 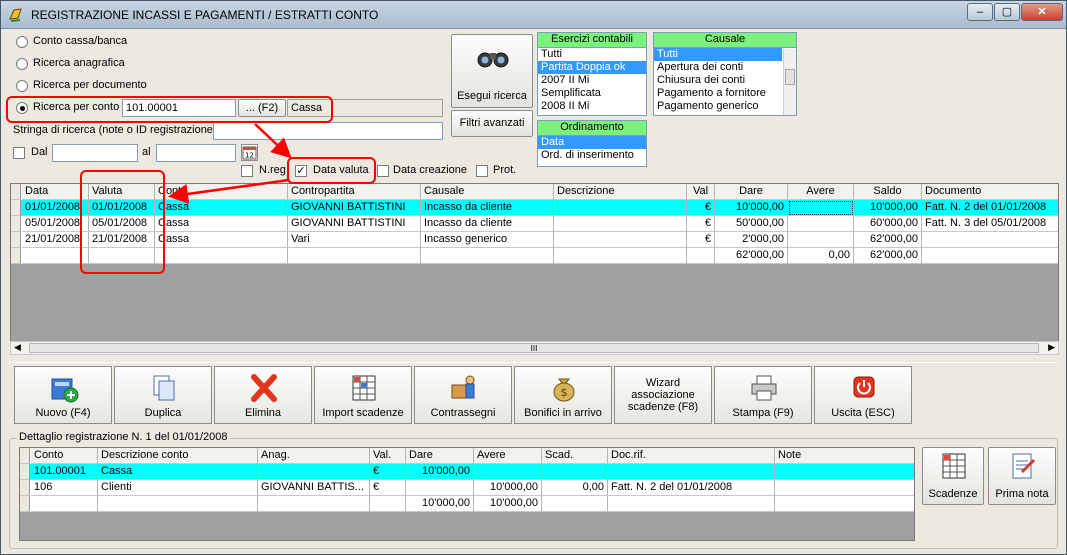 I want to click on annotation-arrows, so click(x=230, y=163).